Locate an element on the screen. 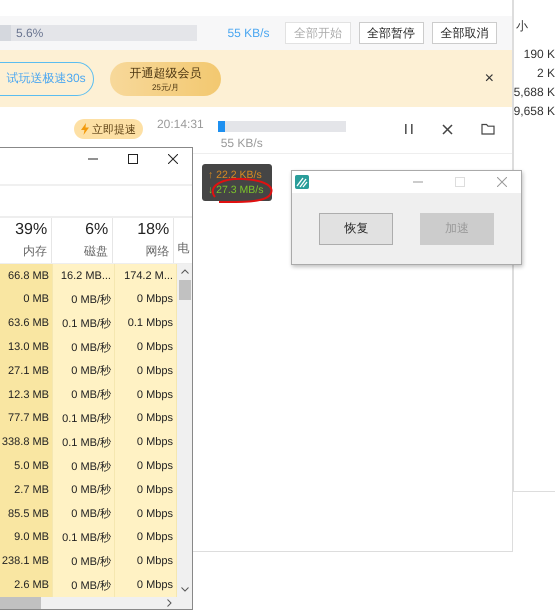 This screenshot has width=555, height=610. table-cell: 238.1 MB is located at coordinates (26, 561).